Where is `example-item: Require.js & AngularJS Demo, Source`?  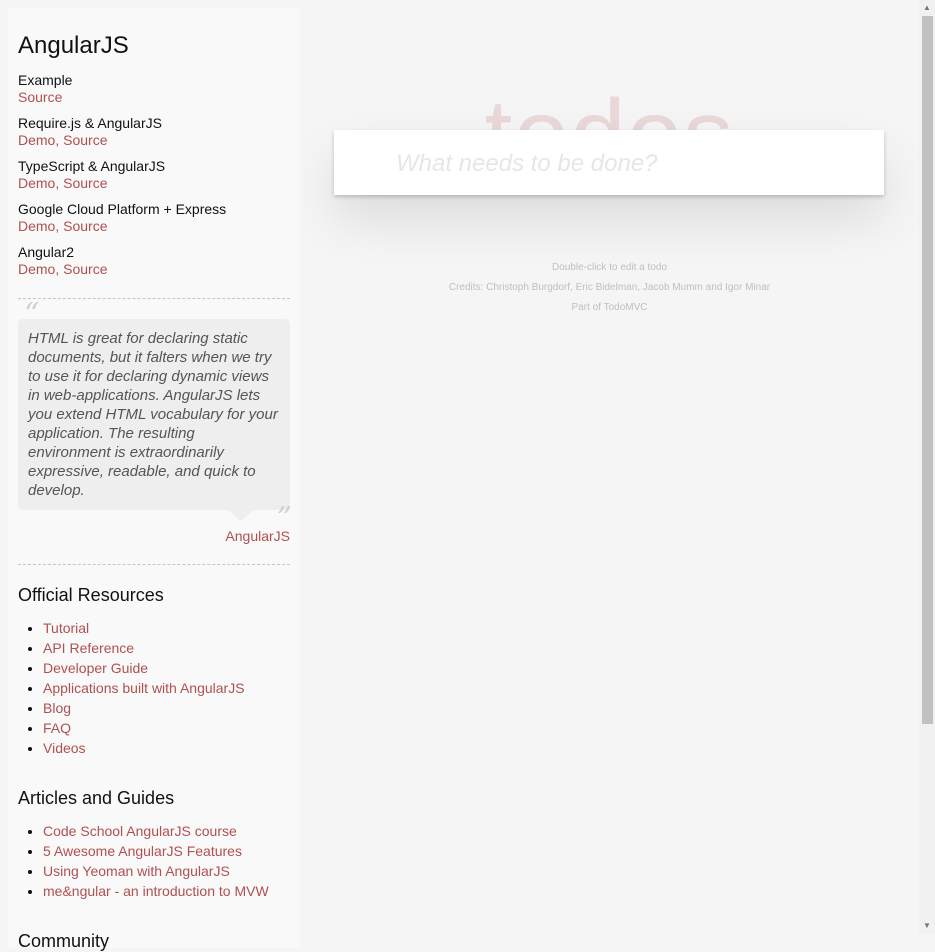
example-item: Require.js & AngularJS Demo, Source is located at coordinates (154, 132).